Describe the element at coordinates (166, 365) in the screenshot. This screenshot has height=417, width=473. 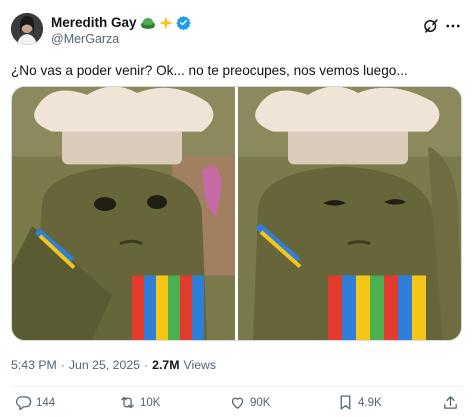
I see `views-count: 2.7M` at that location.